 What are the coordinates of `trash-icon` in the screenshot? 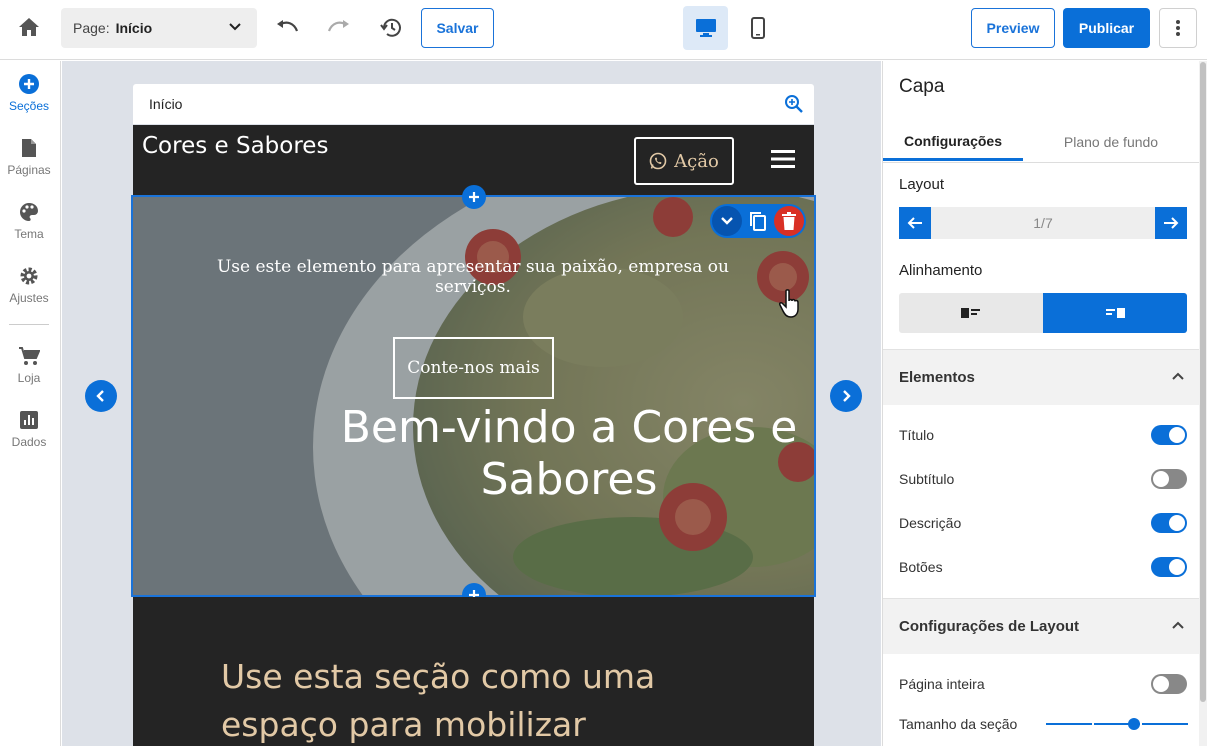 It's located at (789, 221).